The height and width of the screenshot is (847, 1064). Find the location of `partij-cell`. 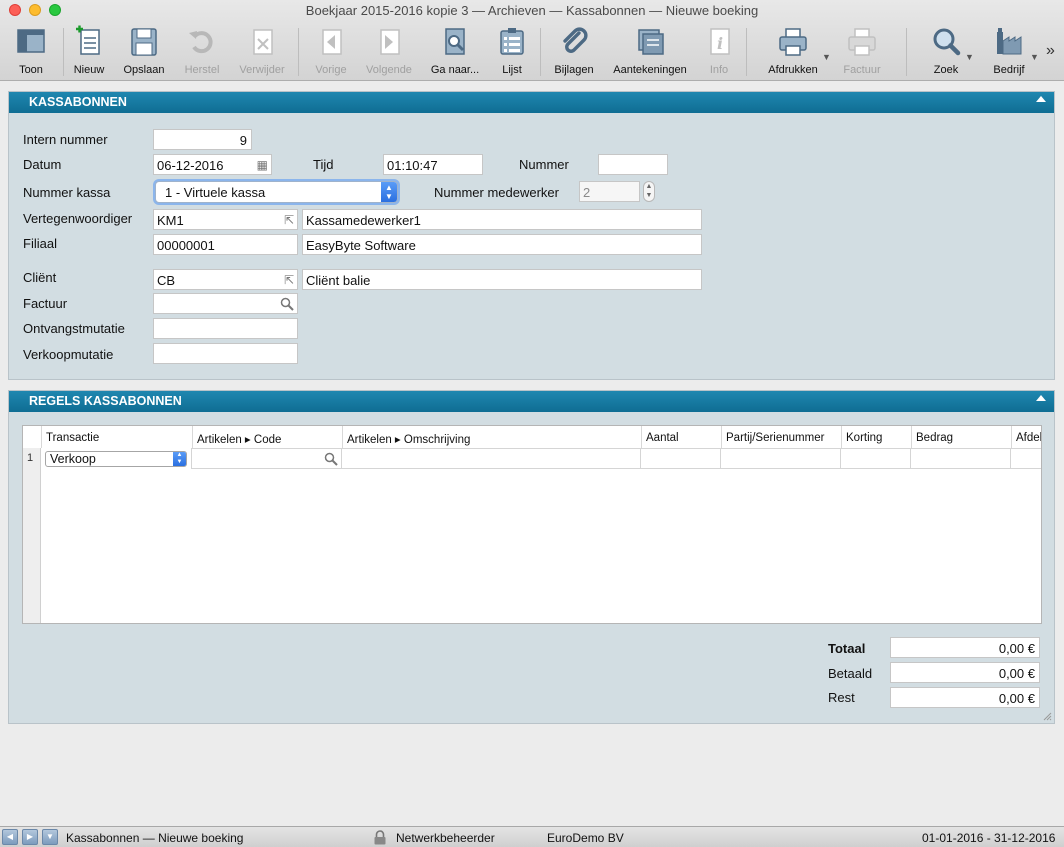

partij-cell is located at coordinates (780, 458).